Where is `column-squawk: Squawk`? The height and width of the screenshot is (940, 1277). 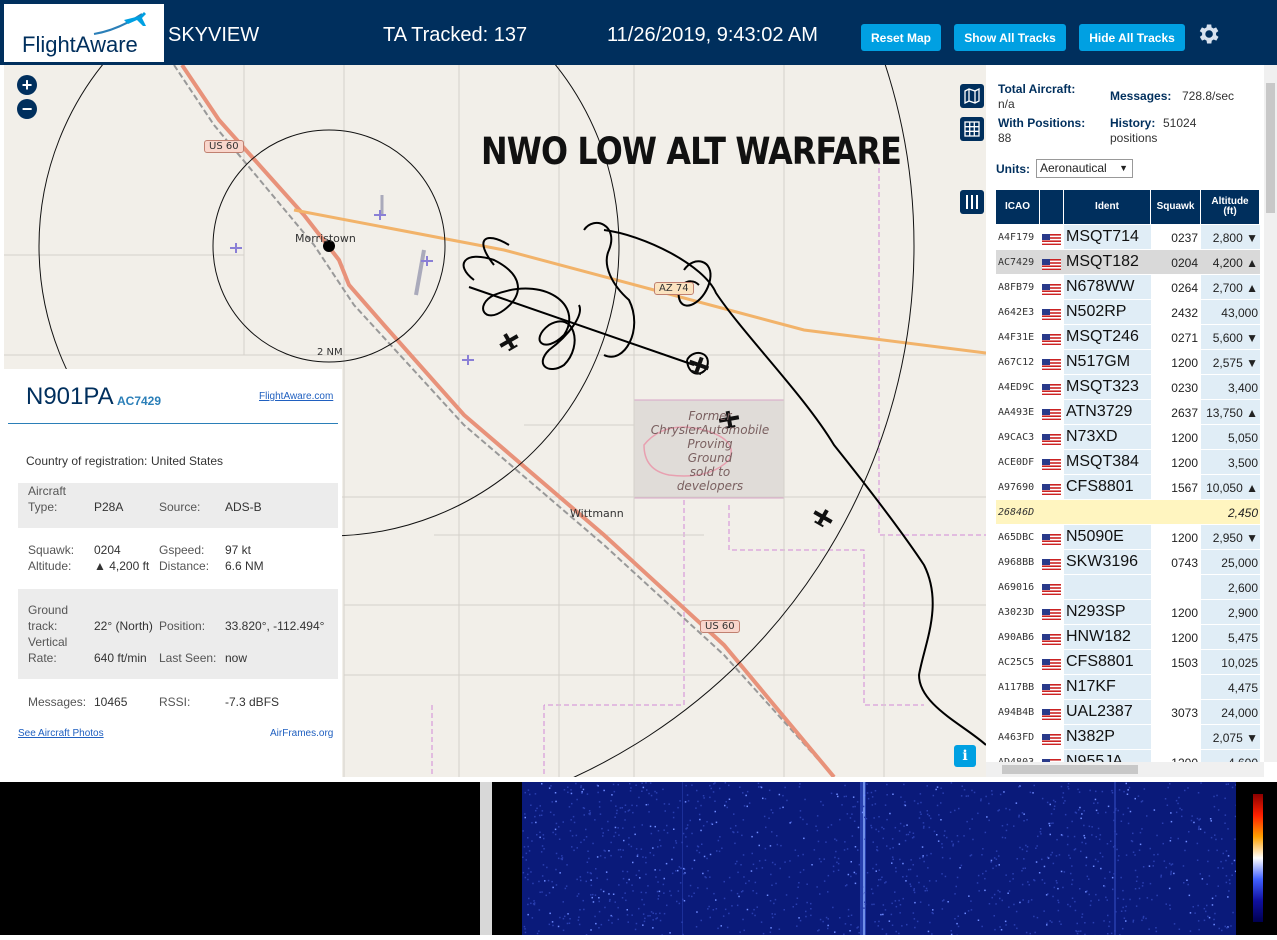 column-squawk: Squawk is located at coordinates (1176, 207).